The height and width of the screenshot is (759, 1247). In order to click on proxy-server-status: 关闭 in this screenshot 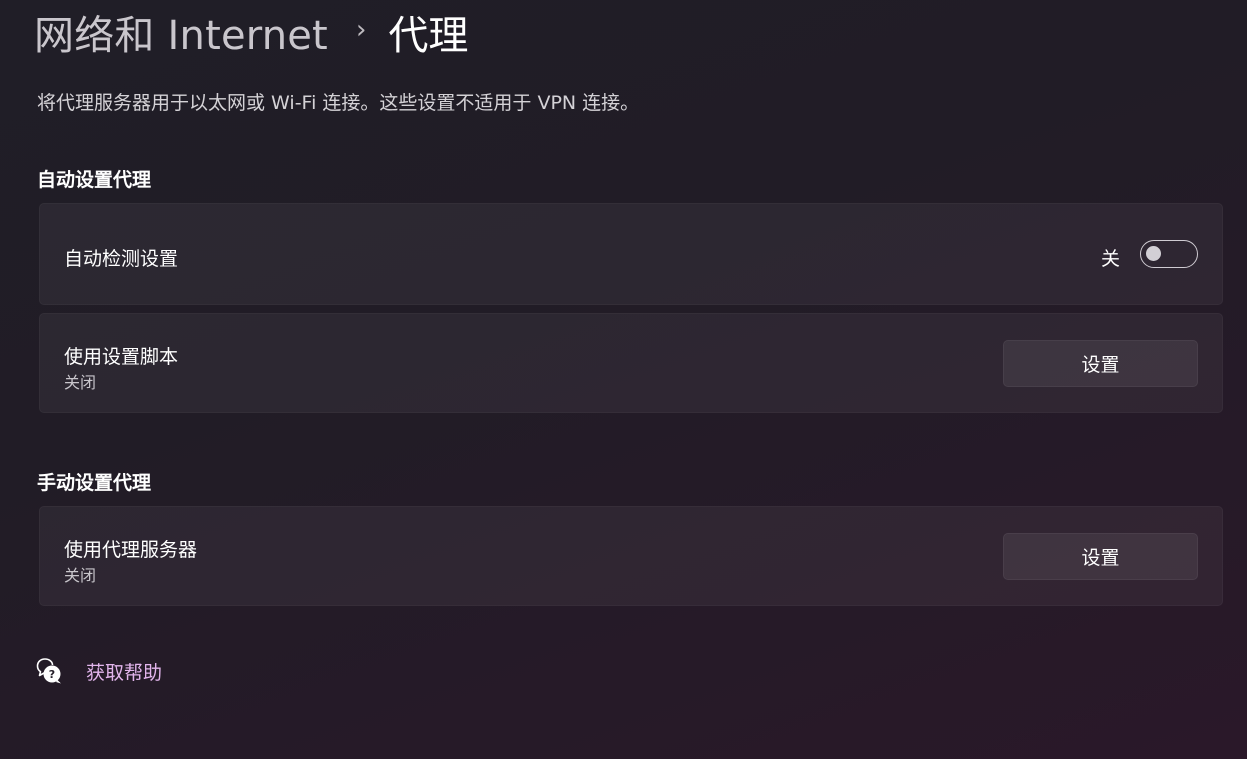, I will do `click(80, 575)`.